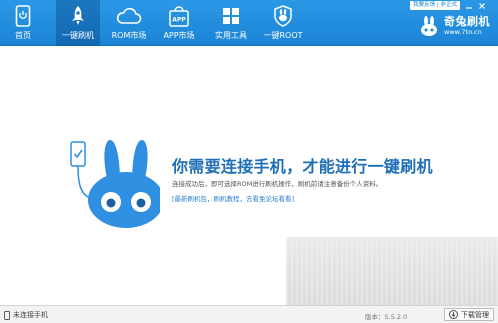 The width and height of the screenshot is (498, 323). I want to click on download-button-label: 下载管理, so click(475, 314).